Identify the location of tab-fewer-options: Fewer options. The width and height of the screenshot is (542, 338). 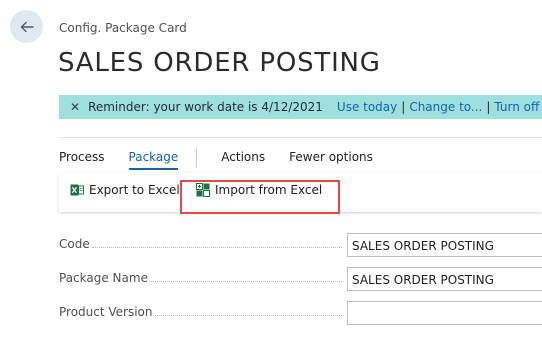
(331, 157).